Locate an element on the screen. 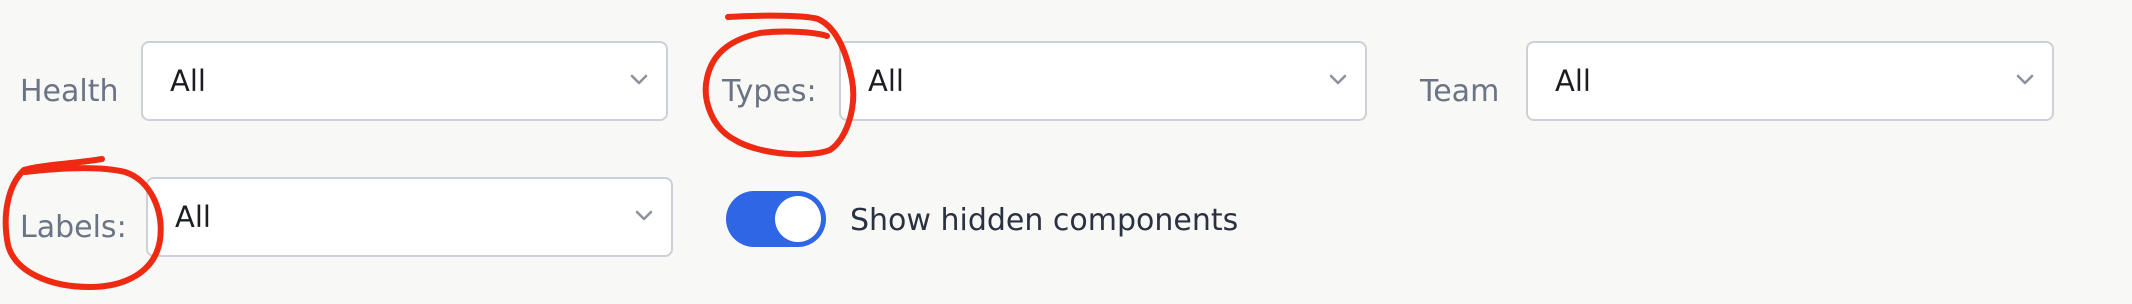 This screenshot has width=2132, height=304. labels-label: Labels: is located at coordinates (73, 227).